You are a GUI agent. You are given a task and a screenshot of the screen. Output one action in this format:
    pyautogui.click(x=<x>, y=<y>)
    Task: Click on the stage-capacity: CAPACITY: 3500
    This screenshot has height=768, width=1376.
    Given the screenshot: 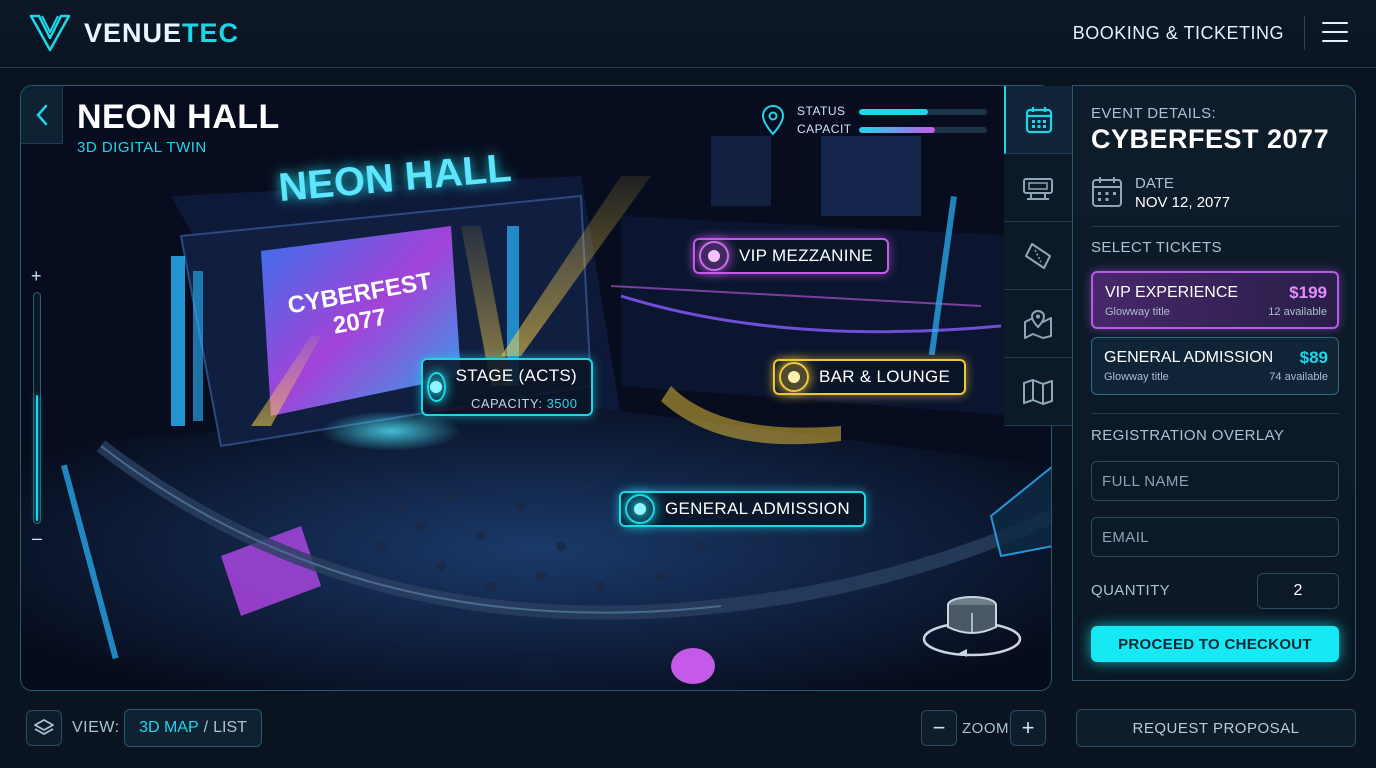 What is the action you would take?
    pyautogui.click(x=524, y=403)
    